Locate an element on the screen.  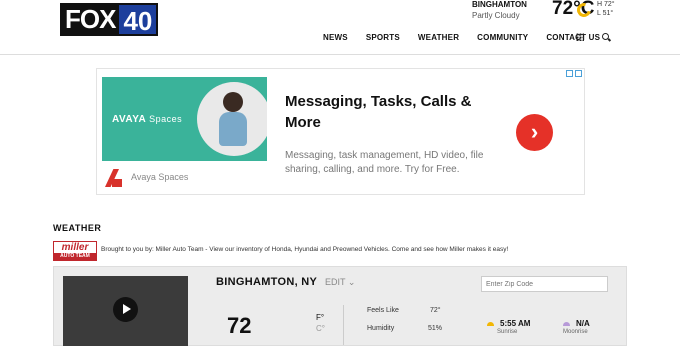
sunrise-icon is located at coordinates (490, 324).